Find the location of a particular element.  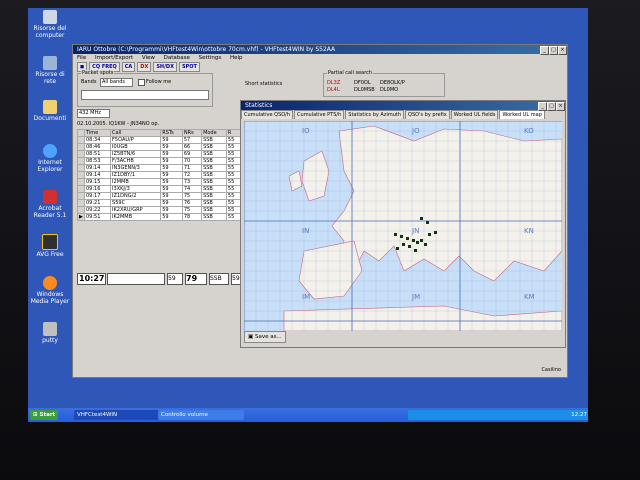

dx-button: DX is located at coordinates (144, 67).